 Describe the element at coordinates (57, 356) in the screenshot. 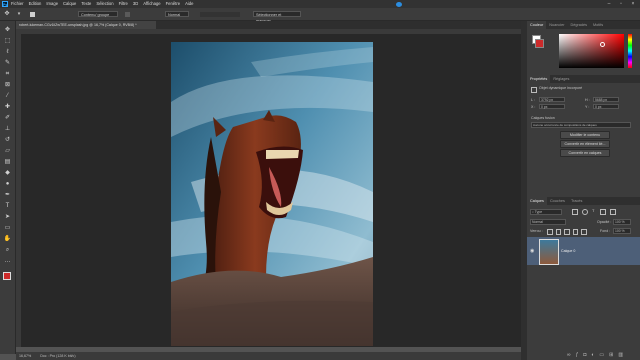

I see `doc-info: Doc : Pro (128 K bit/c)` at that location.